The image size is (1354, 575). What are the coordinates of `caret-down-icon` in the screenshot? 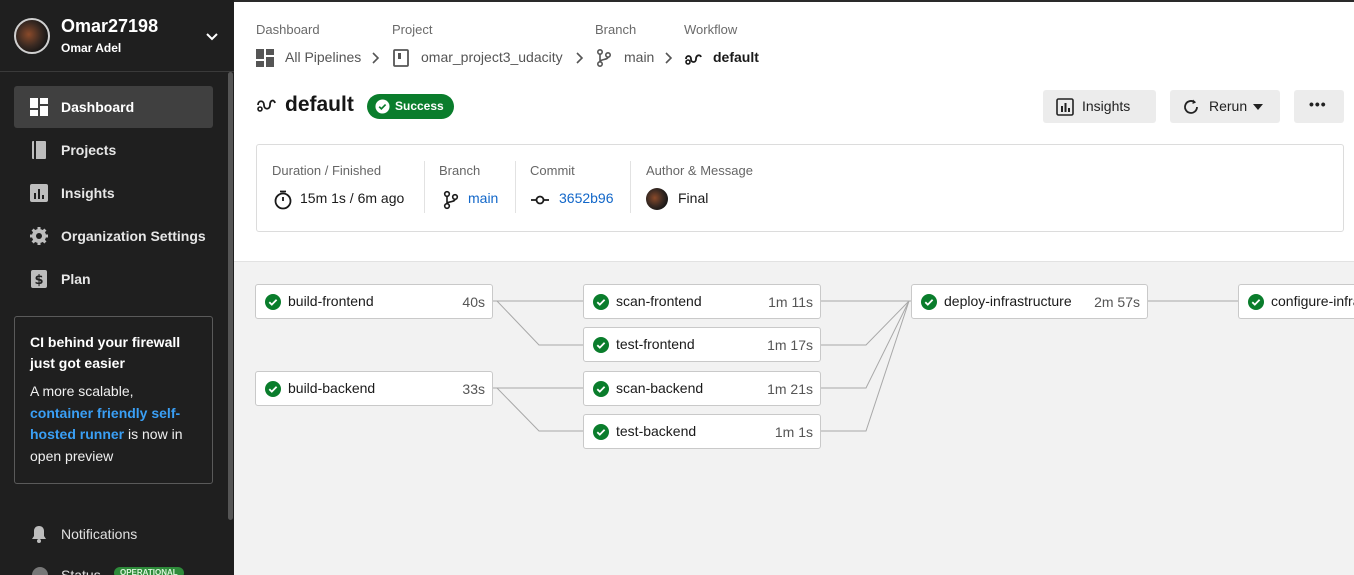 It's located at (1258, 107).